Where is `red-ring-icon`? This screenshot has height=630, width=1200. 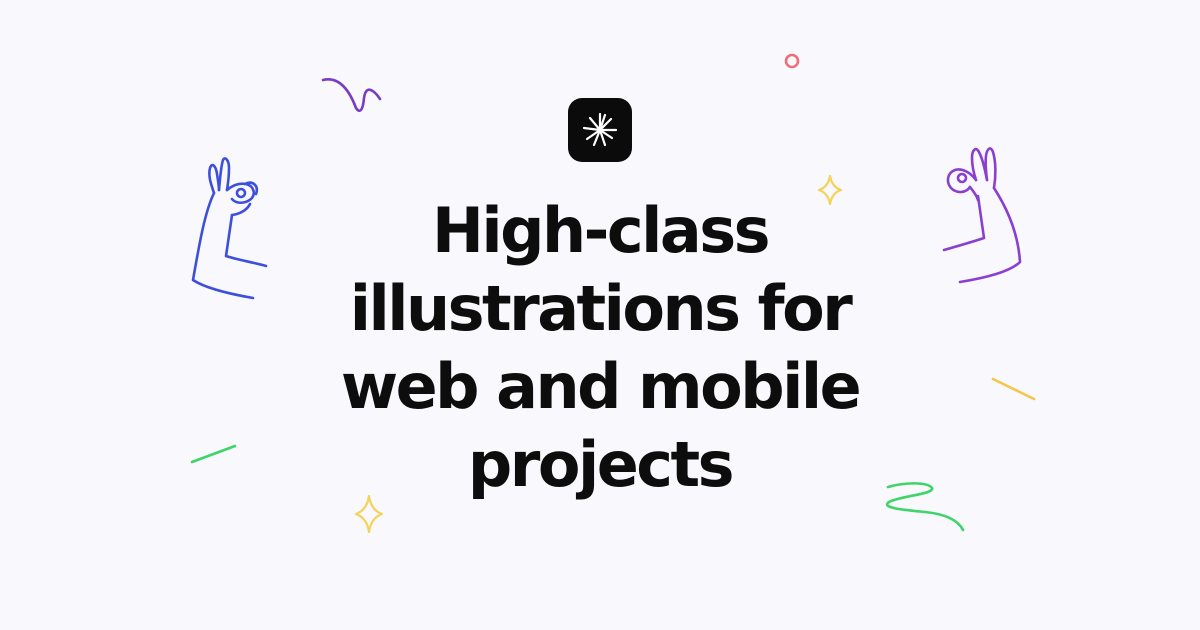 red-ring-icon is located at coordinates (792, 61).